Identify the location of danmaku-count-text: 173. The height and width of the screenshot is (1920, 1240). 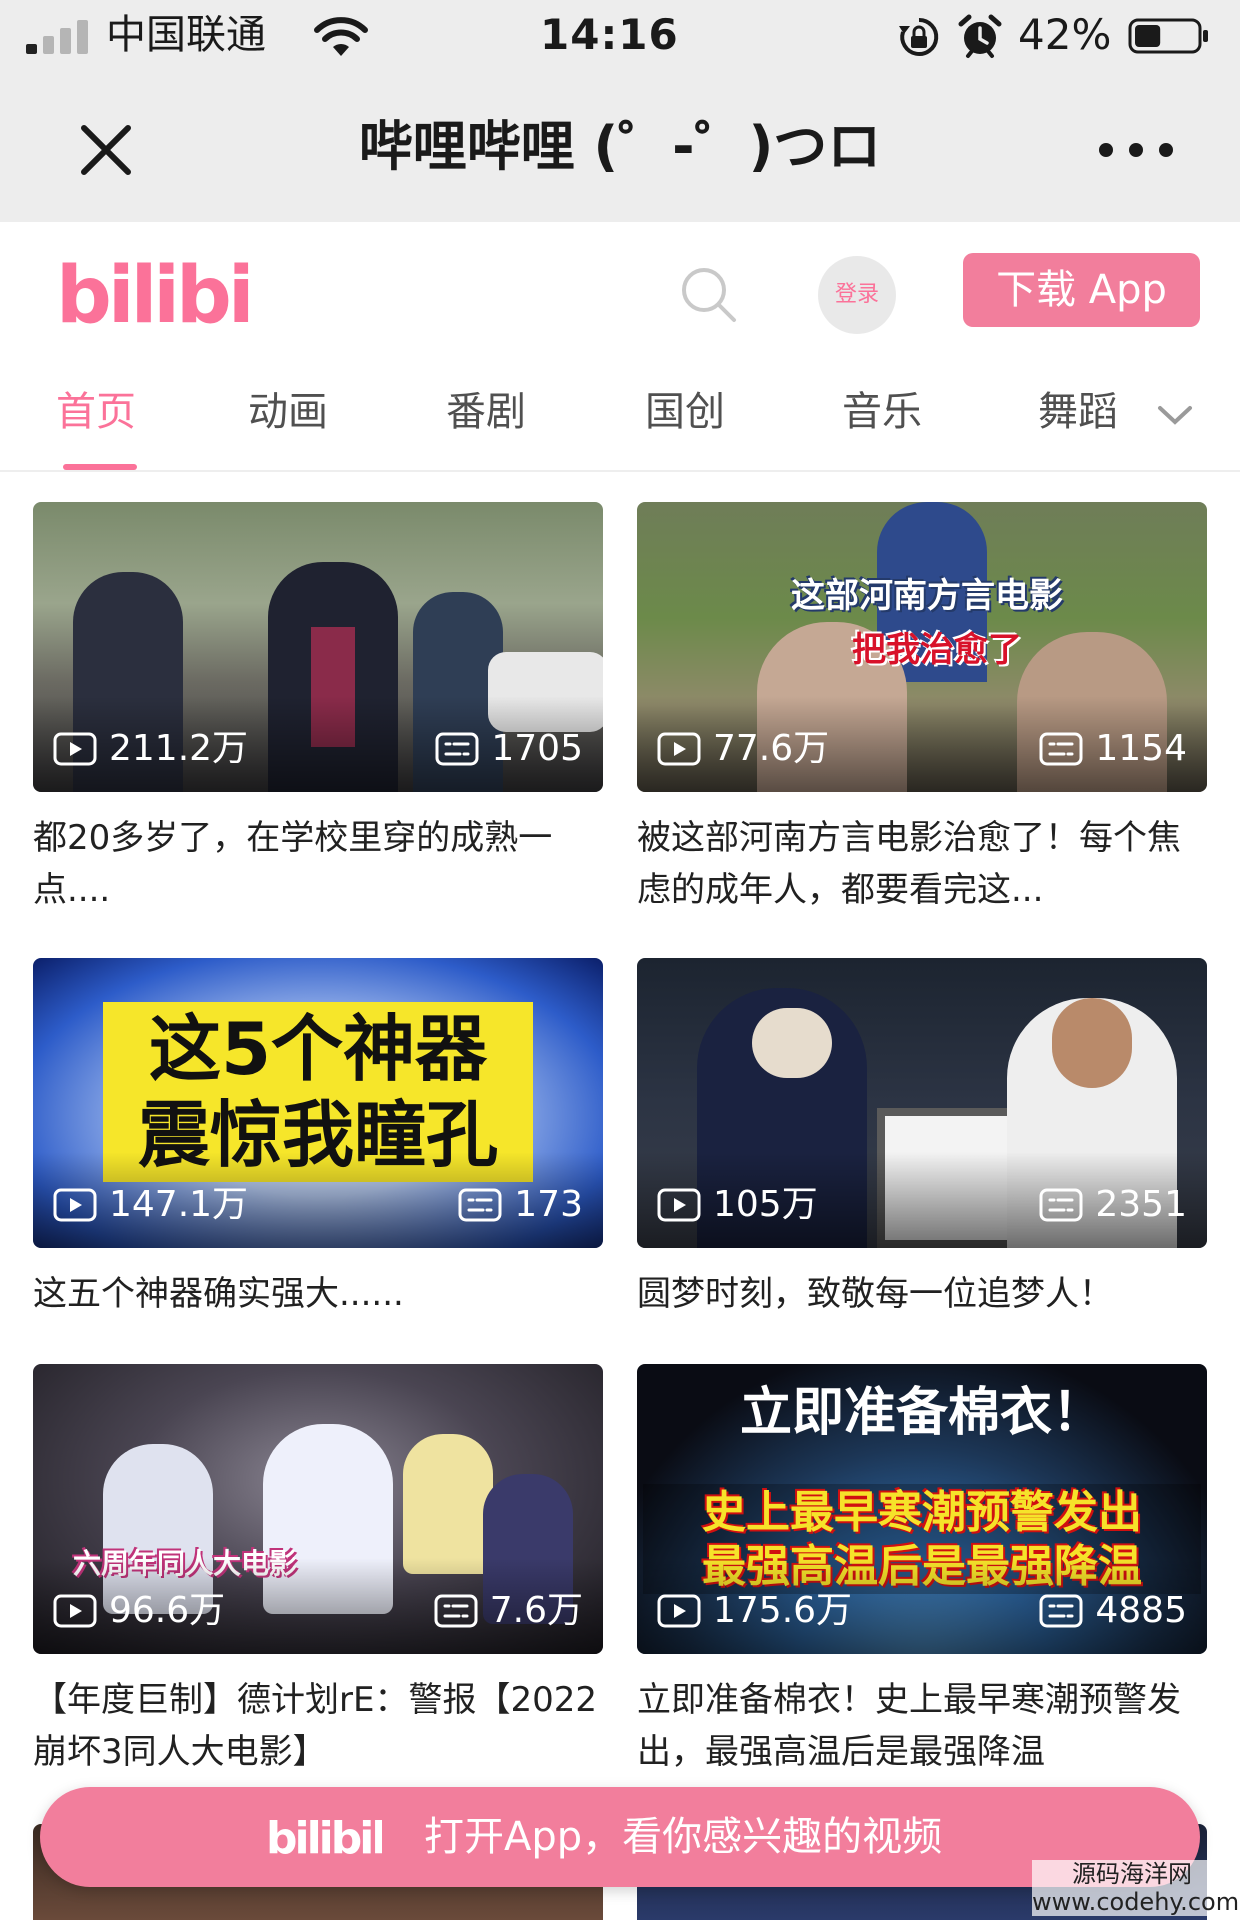
(548, 1204).